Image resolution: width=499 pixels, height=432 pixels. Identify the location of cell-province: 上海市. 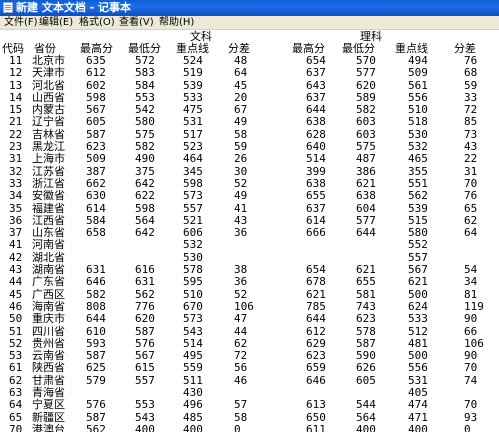
(48, 159).